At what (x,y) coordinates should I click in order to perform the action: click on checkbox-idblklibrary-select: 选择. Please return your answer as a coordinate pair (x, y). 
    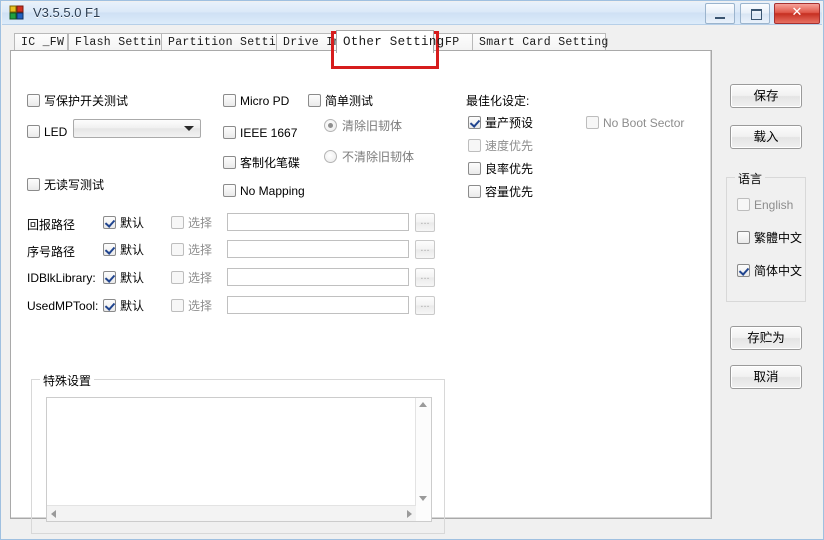
    Looking at the image, I should click on (191, 278).